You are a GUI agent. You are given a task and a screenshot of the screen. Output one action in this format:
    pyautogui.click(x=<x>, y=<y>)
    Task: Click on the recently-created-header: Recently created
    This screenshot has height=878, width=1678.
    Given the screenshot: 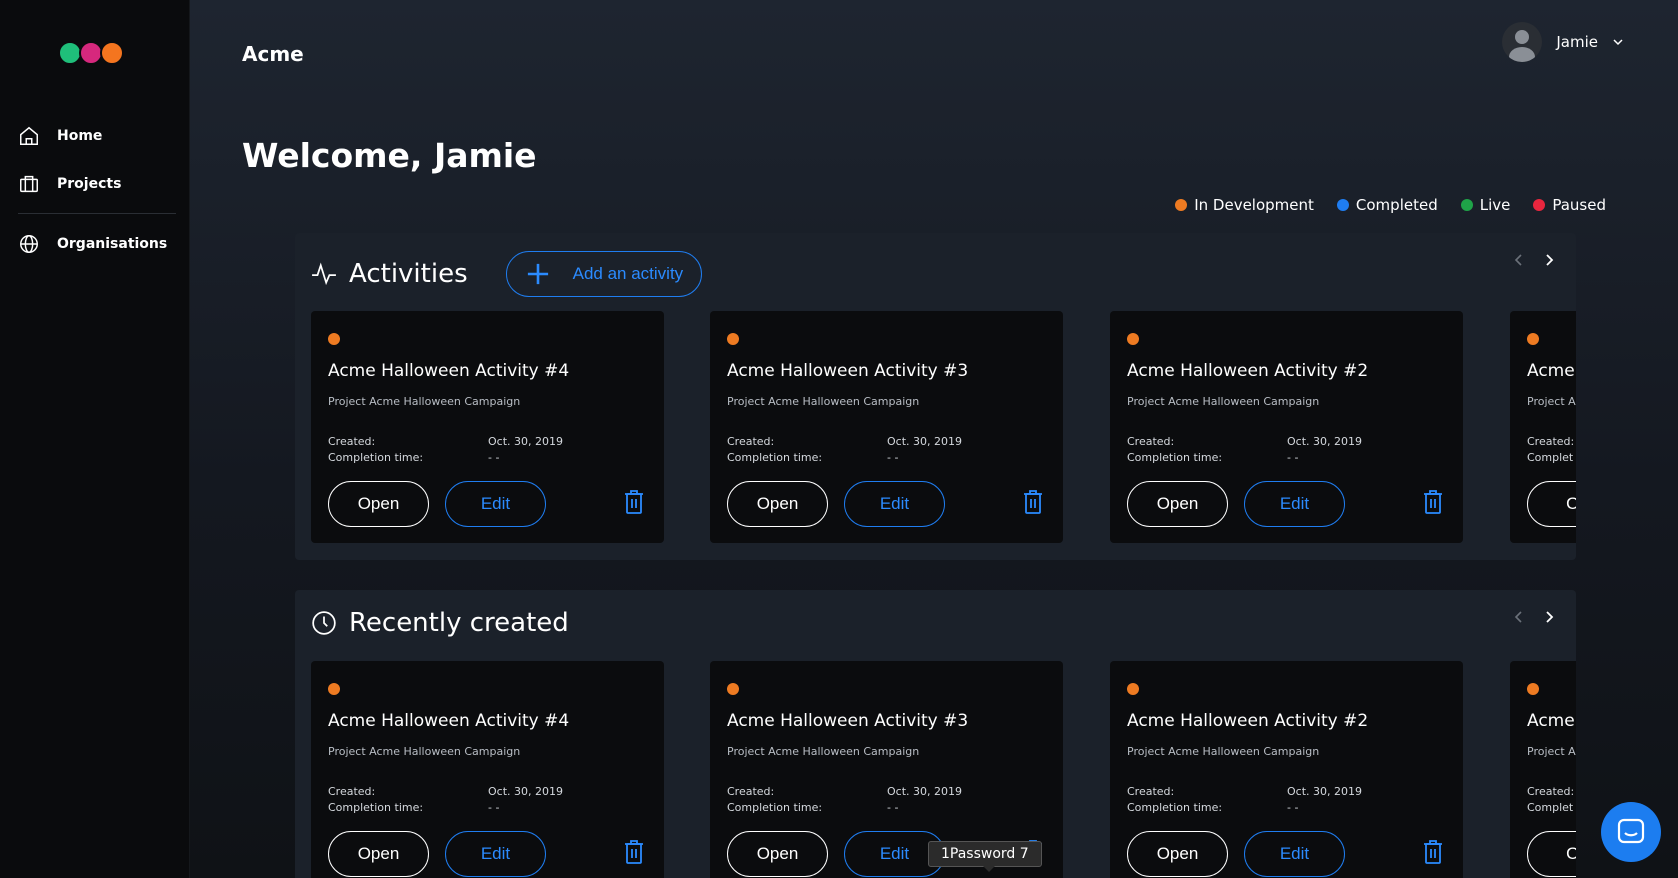 What is the action you would take?
    pyautogui.click(x=440, y=623)
    